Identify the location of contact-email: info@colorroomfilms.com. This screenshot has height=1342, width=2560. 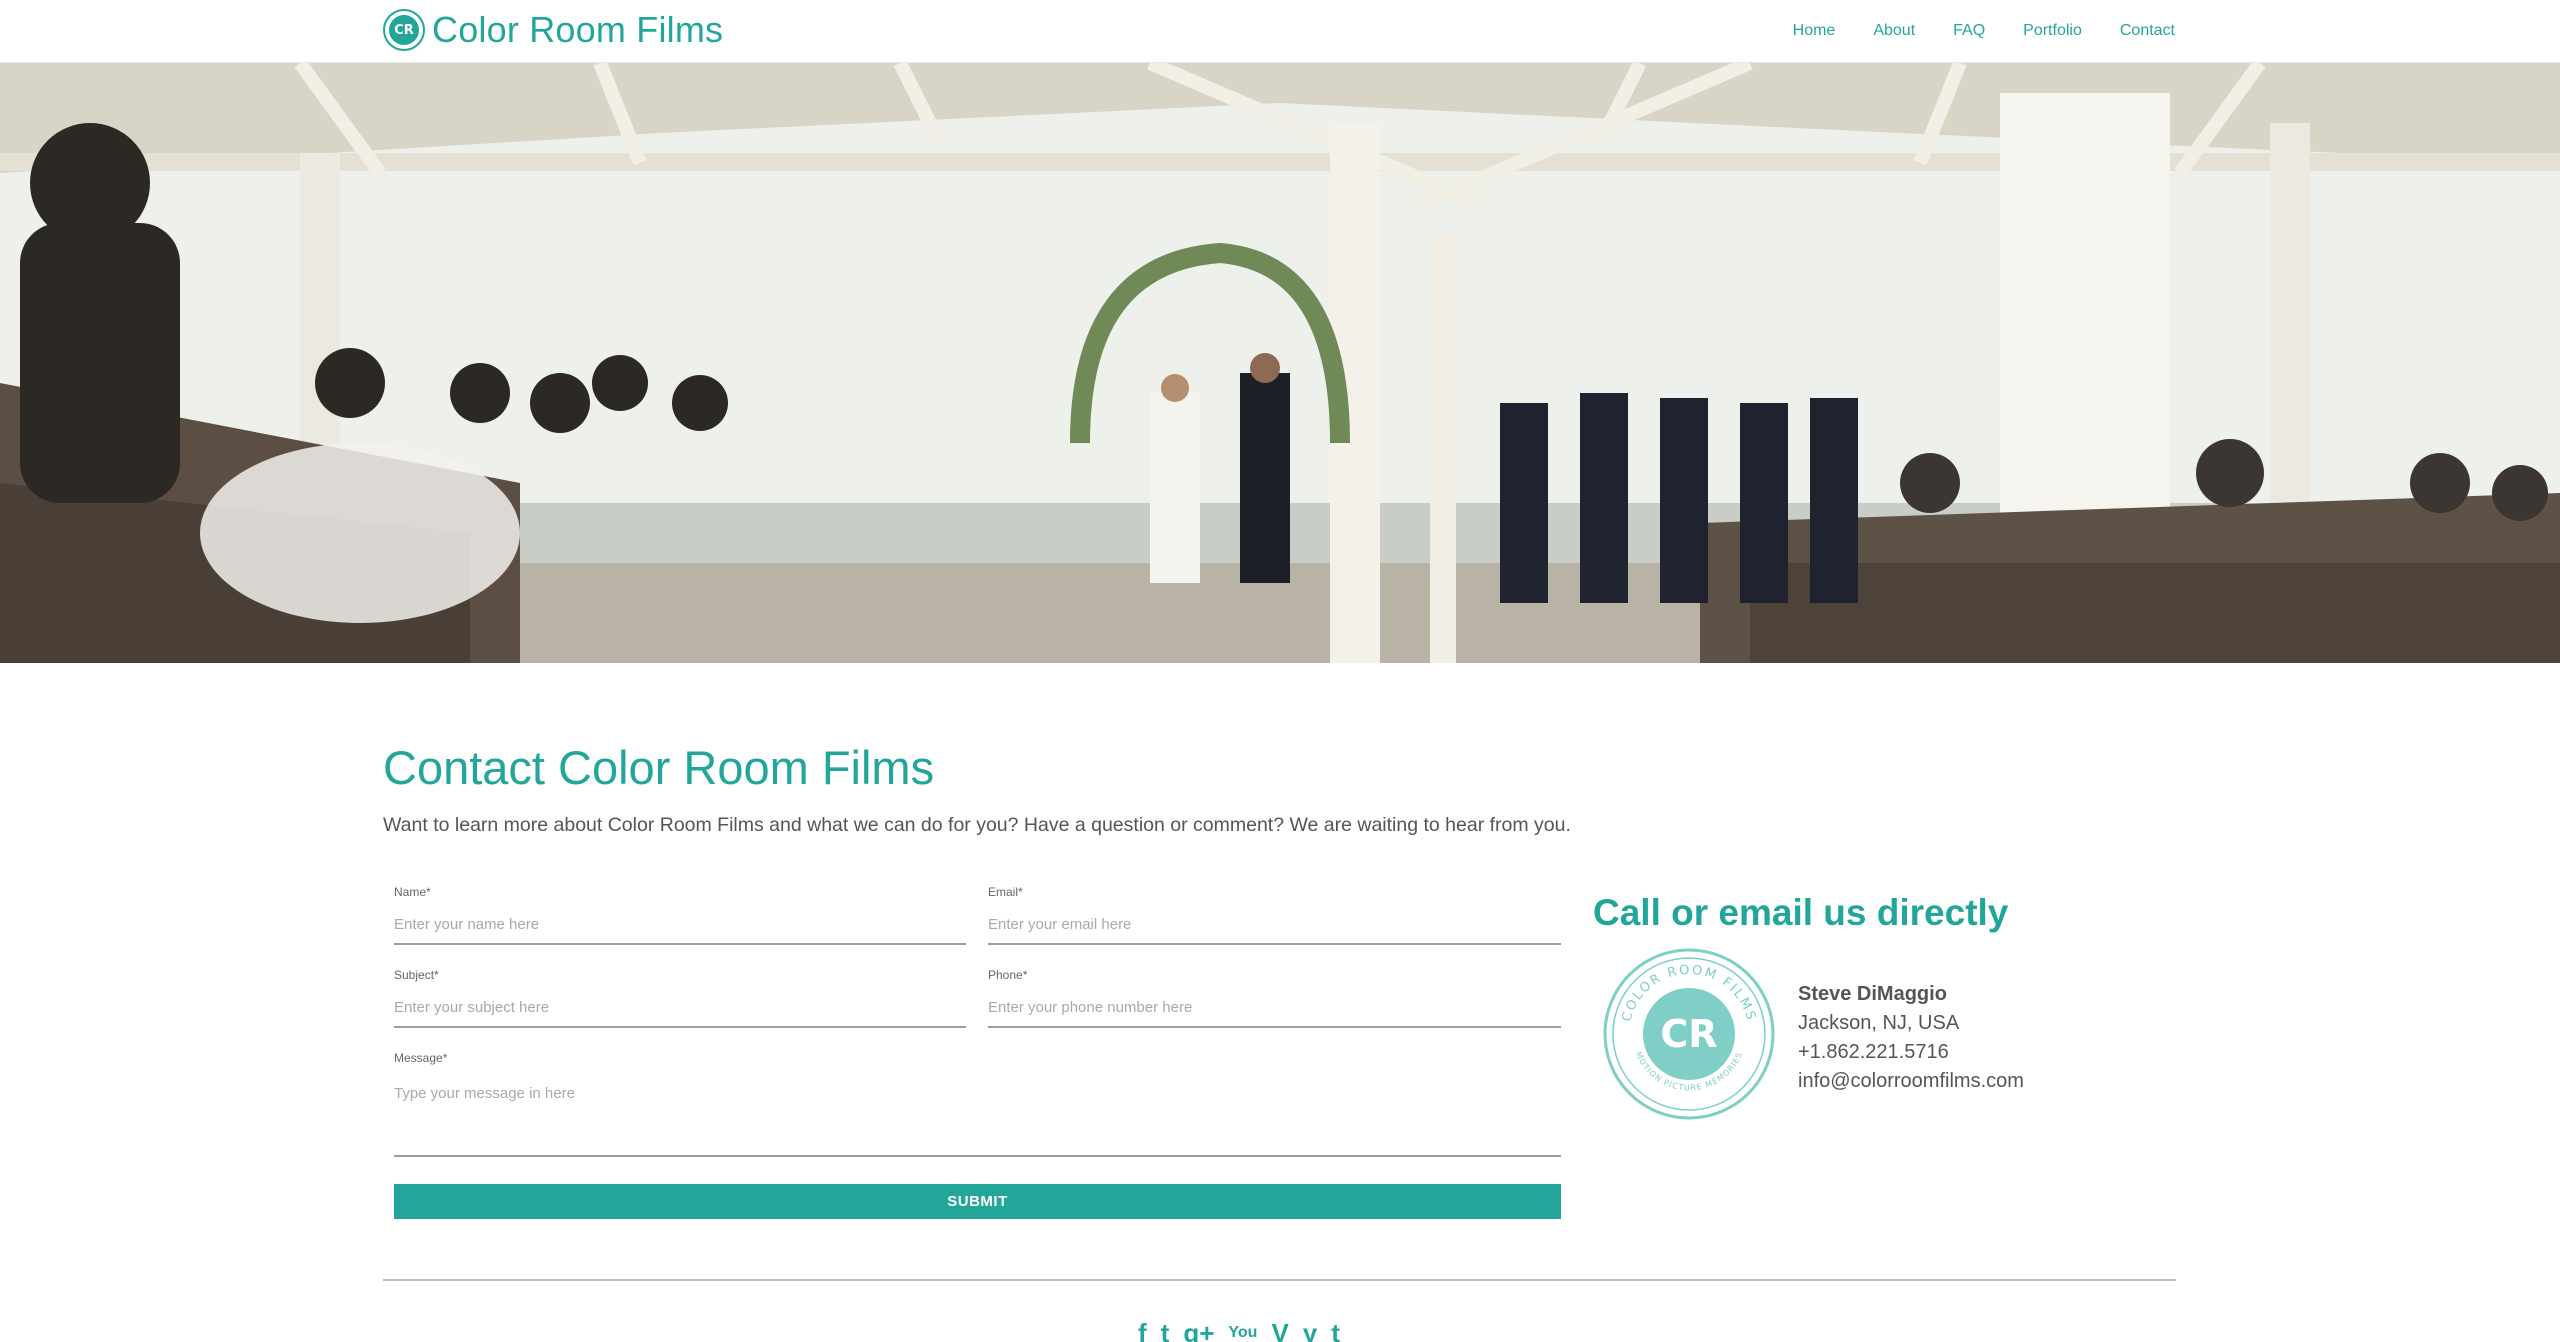
(1911, 1081).